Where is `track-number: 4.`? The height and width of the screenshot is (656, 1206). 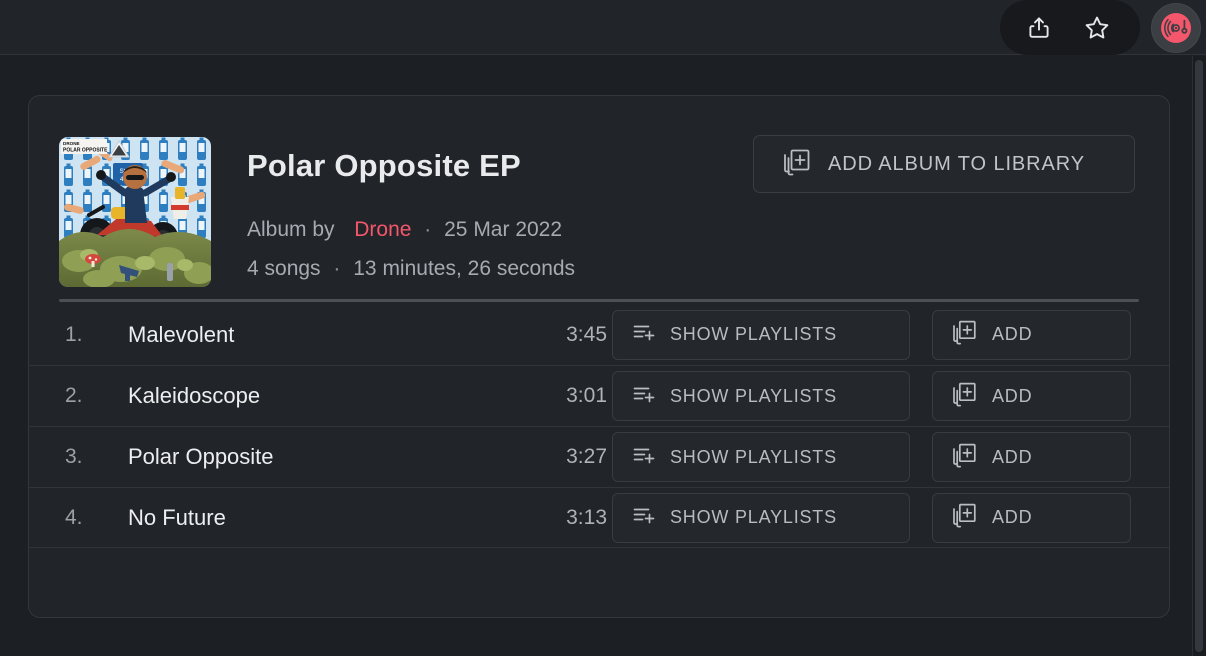
track-number: 4. is located at coordinates (74, 517).